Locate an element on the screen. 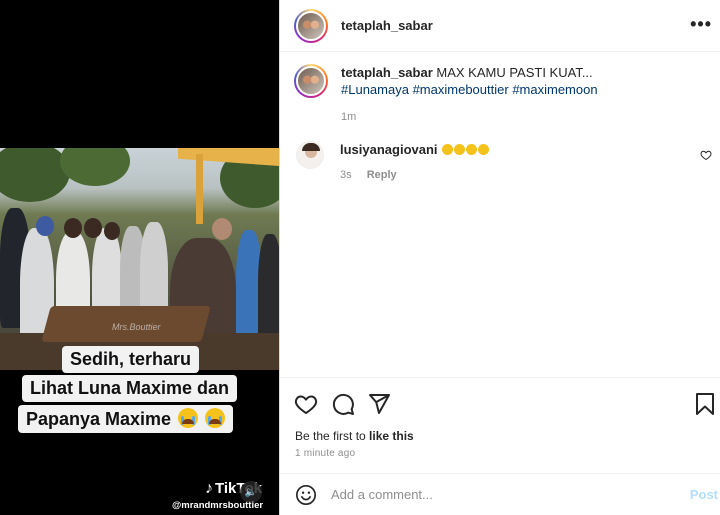  video-caption-line-1: Sedih, terharu is located at coordinates (131, 359).